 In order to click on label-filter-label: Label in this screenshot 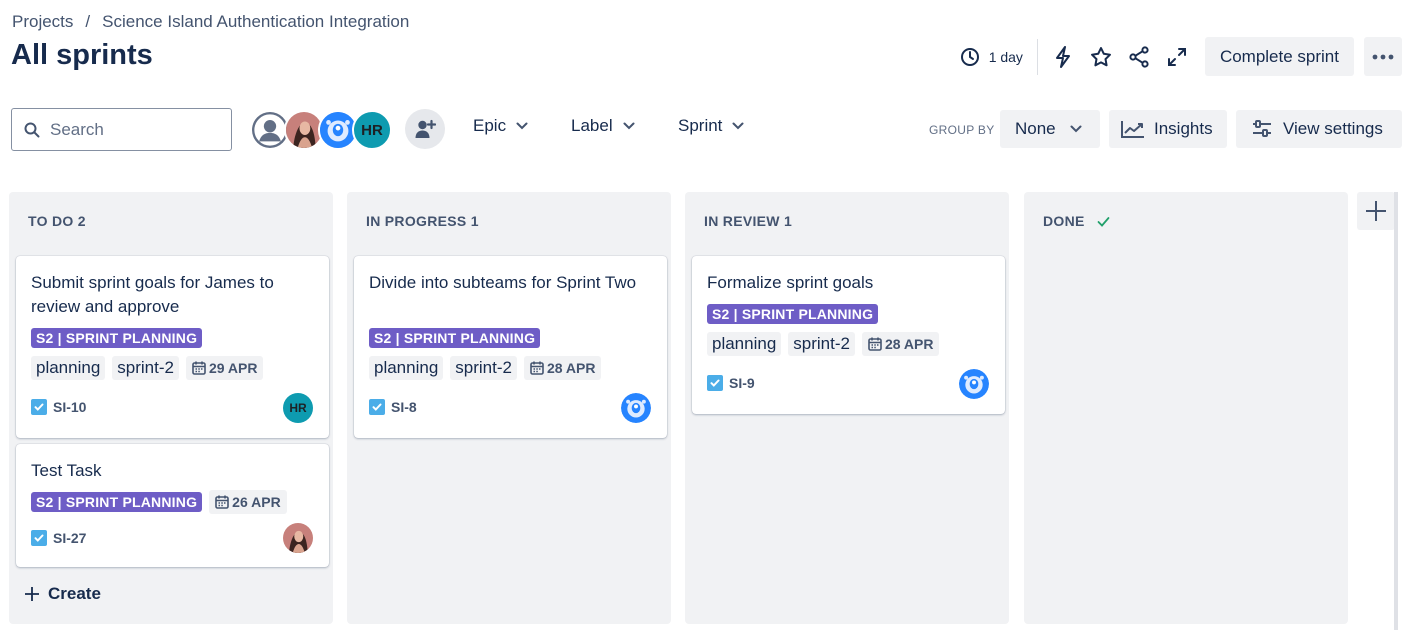, I will do `click(592, 125)`.